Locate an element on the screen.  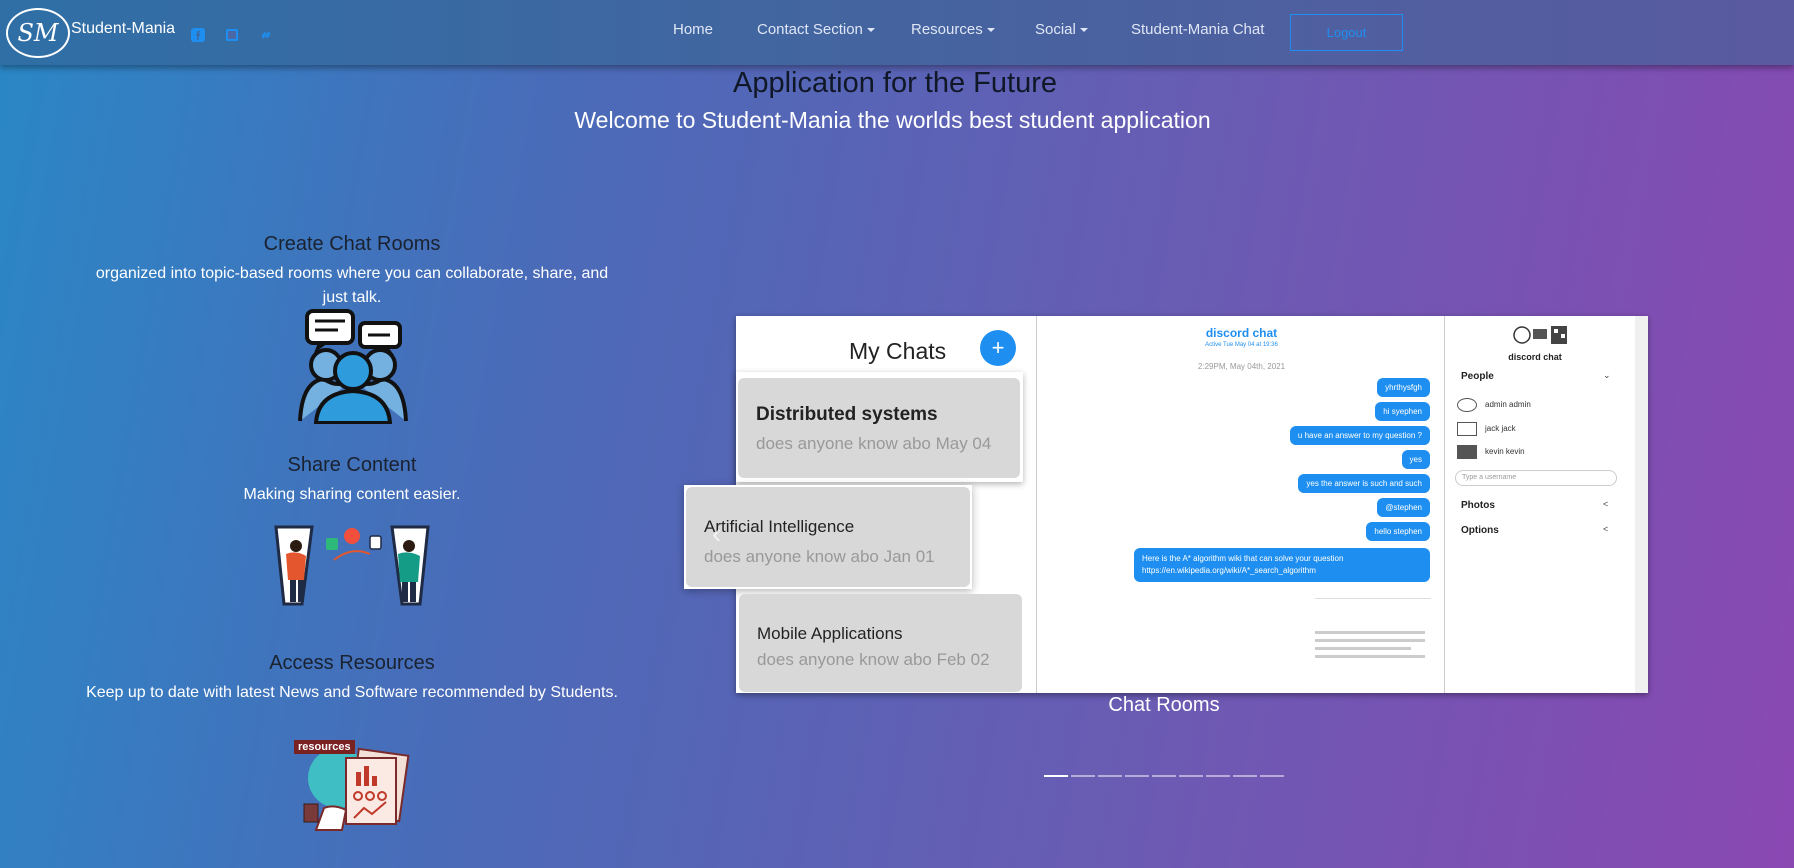
resources-icon: resources is located at coordinates (353, 785).